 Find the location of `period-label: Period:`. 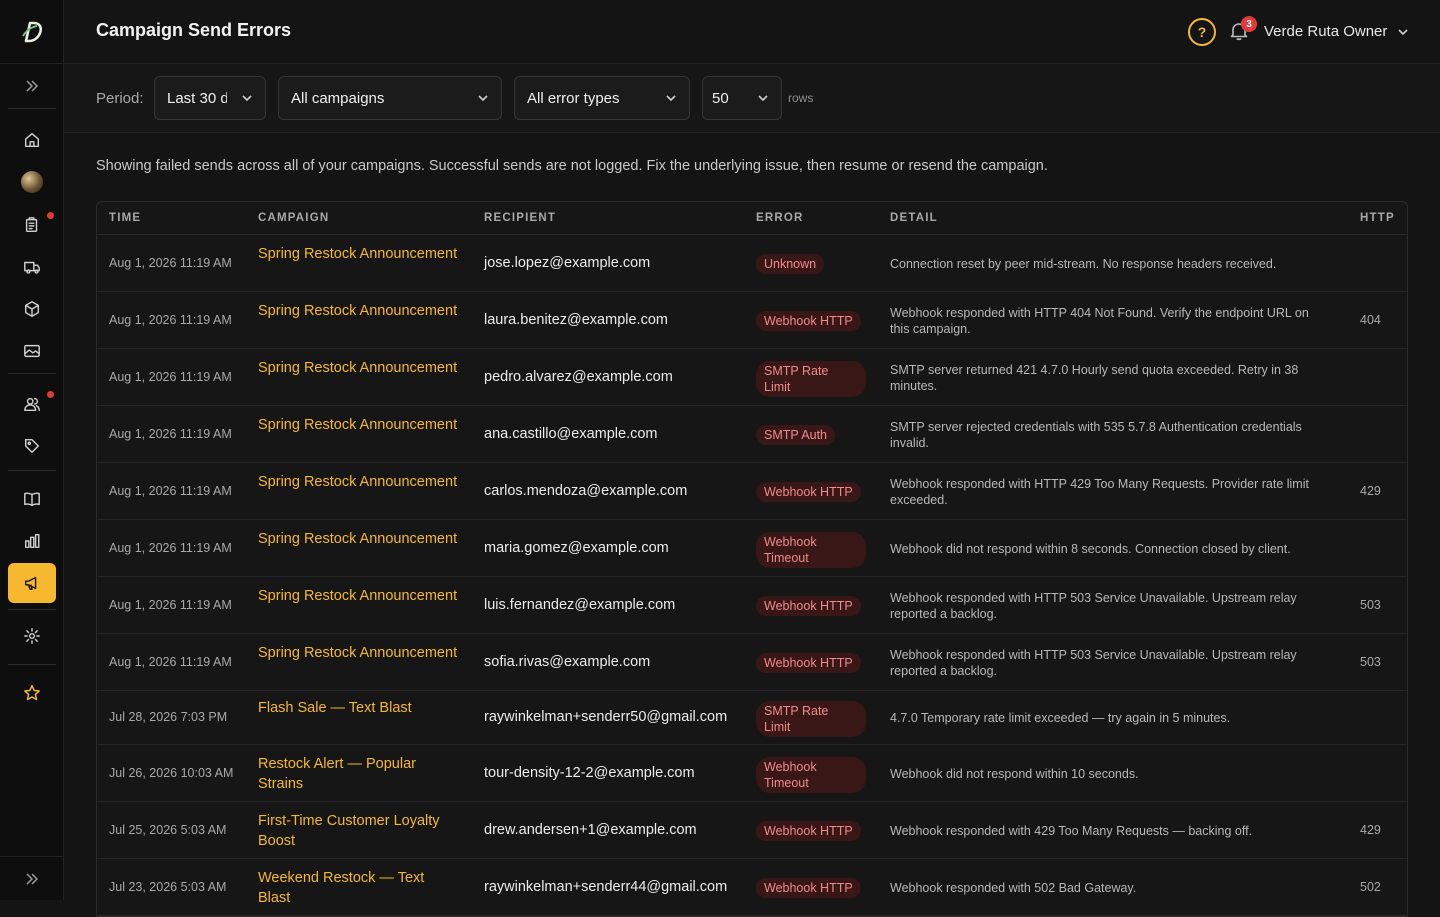

period-label: Period: is located at coordinates (120, 98).